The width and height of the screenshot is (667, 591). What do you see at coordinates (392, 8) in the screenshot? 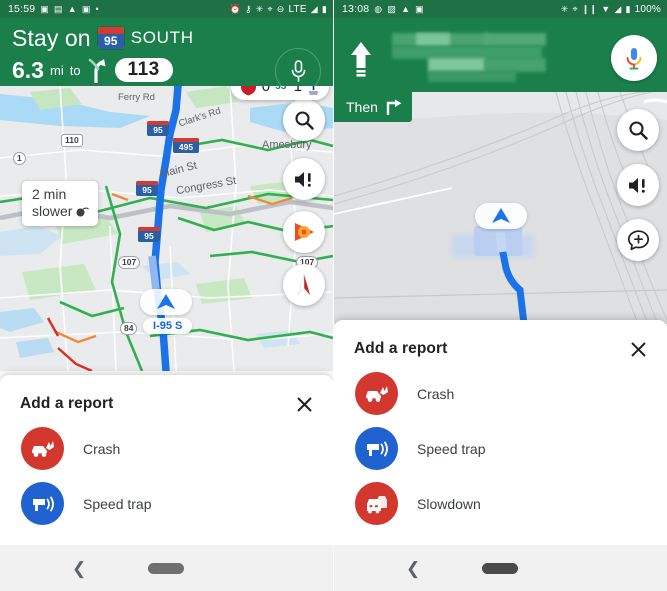
I see `photo-icon: ▨` at bounding box center [392, 8].